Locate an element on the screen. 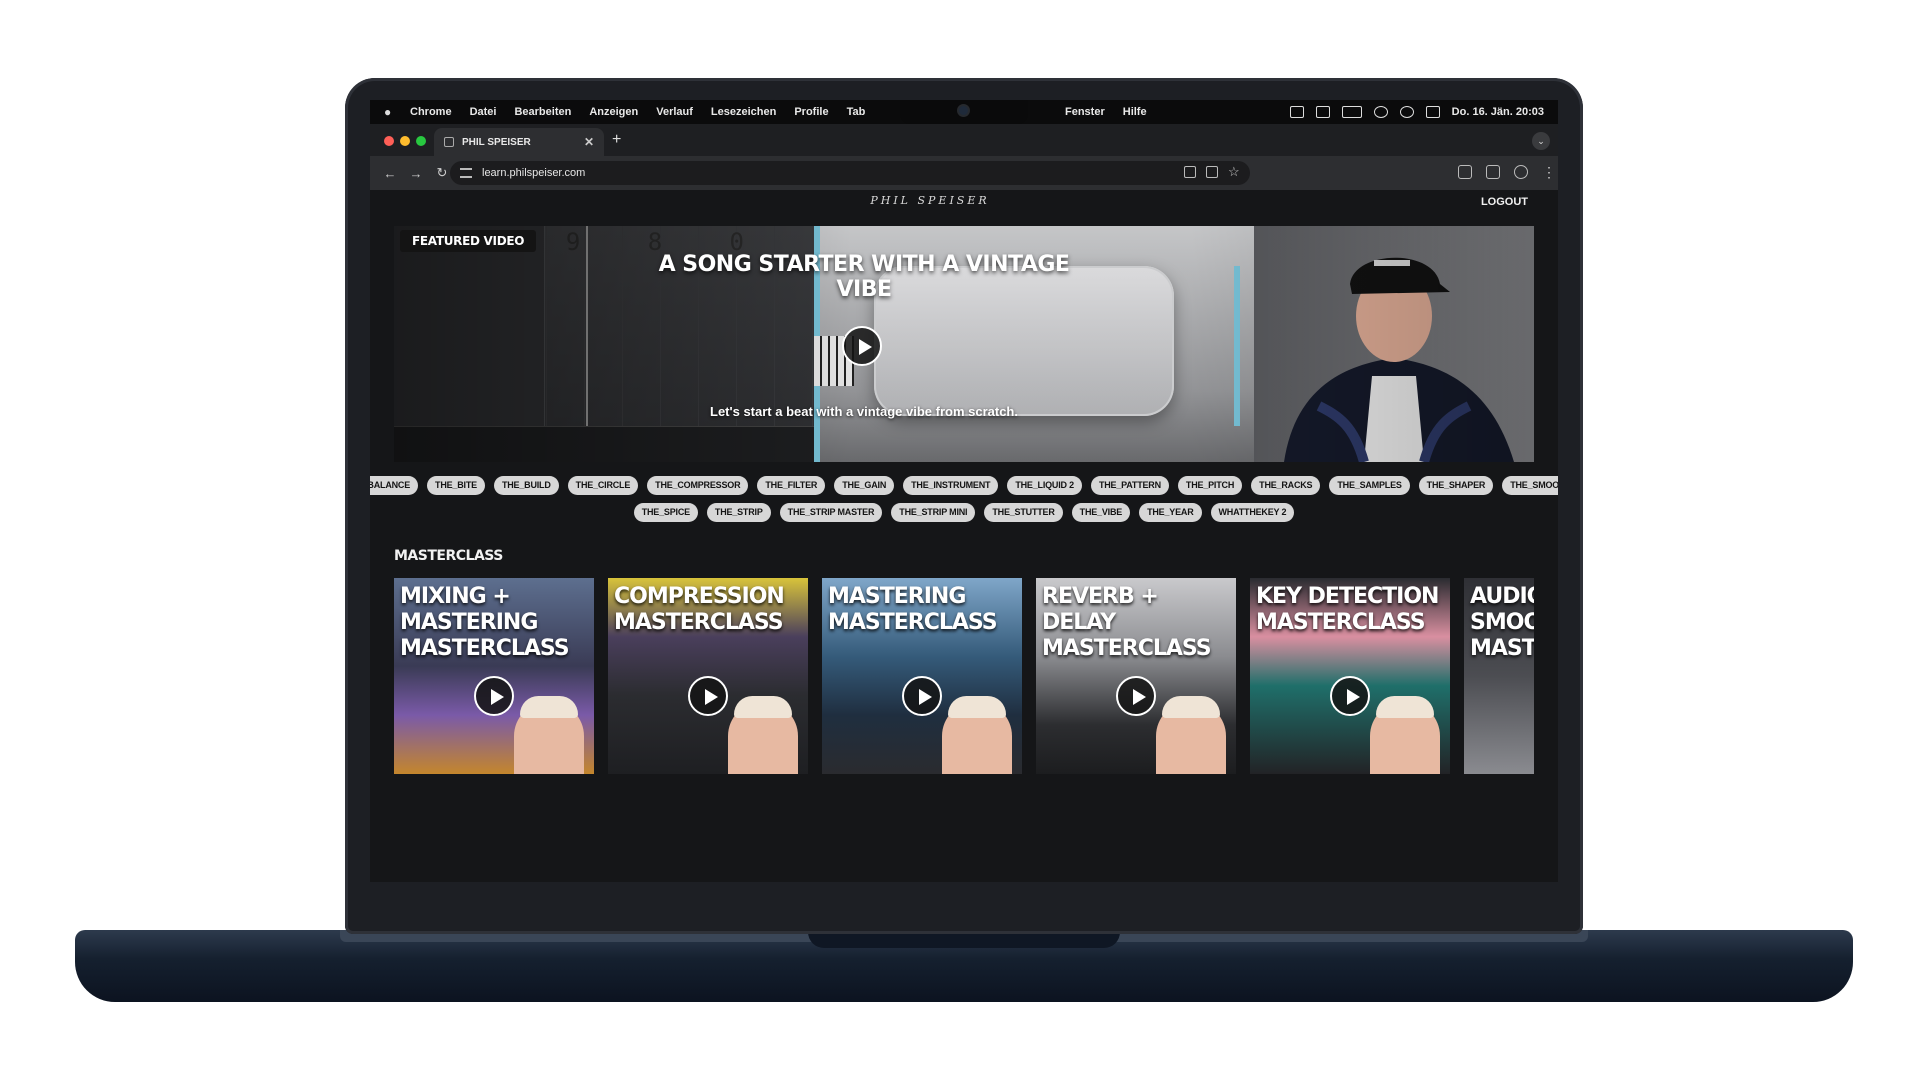  forward-arrow-icon: → is located at coordinates (416, 173).